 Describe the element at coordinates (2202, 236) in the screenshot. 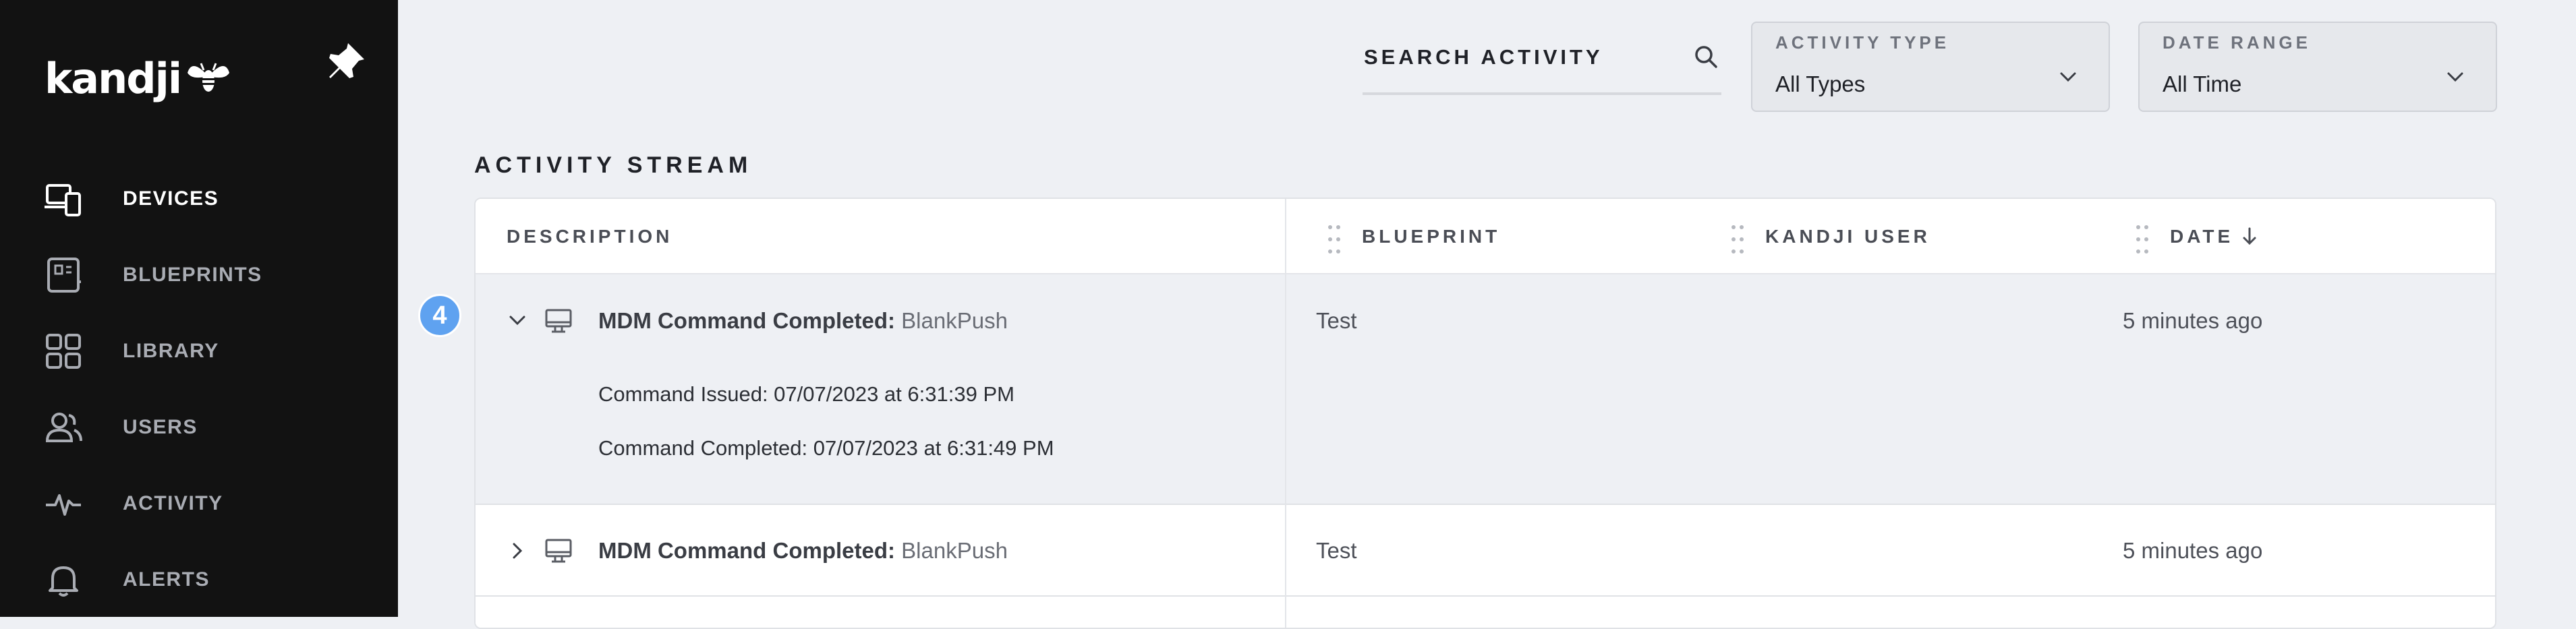

I see `column-label: DATE` at that location.